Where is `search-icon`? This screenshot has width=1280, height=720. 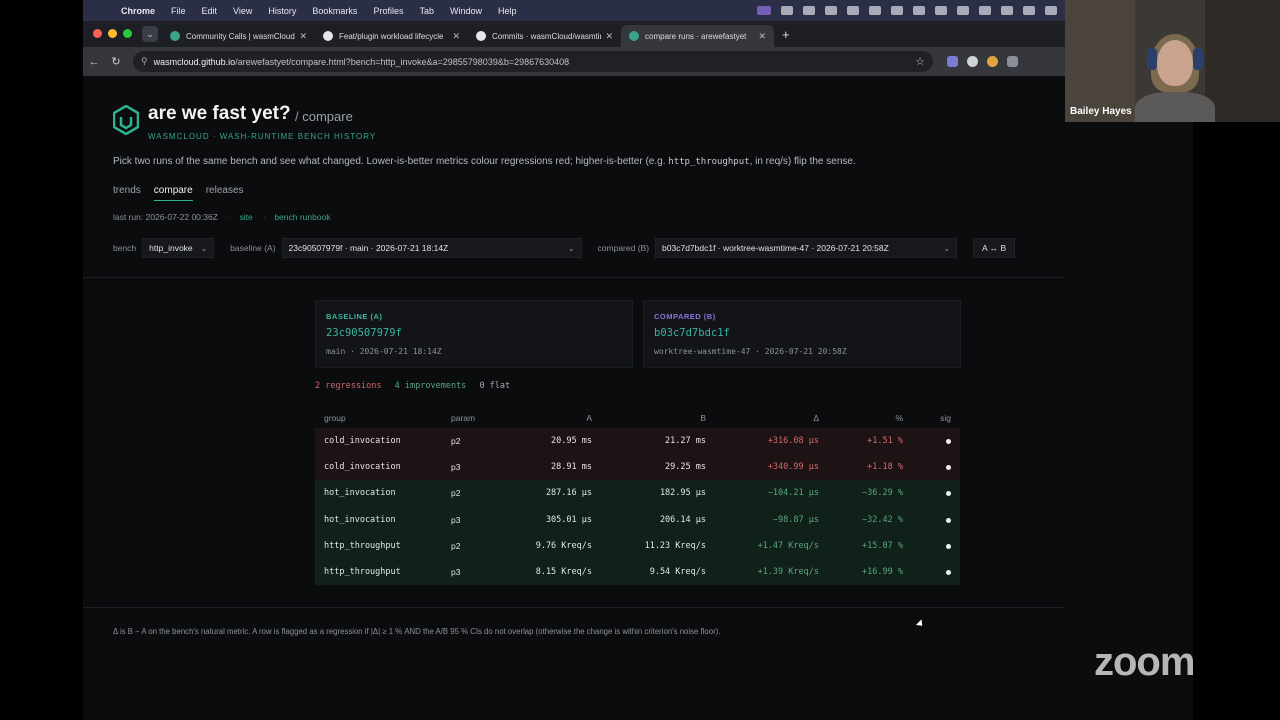 search-icon is located at coordinates (1051, 10).